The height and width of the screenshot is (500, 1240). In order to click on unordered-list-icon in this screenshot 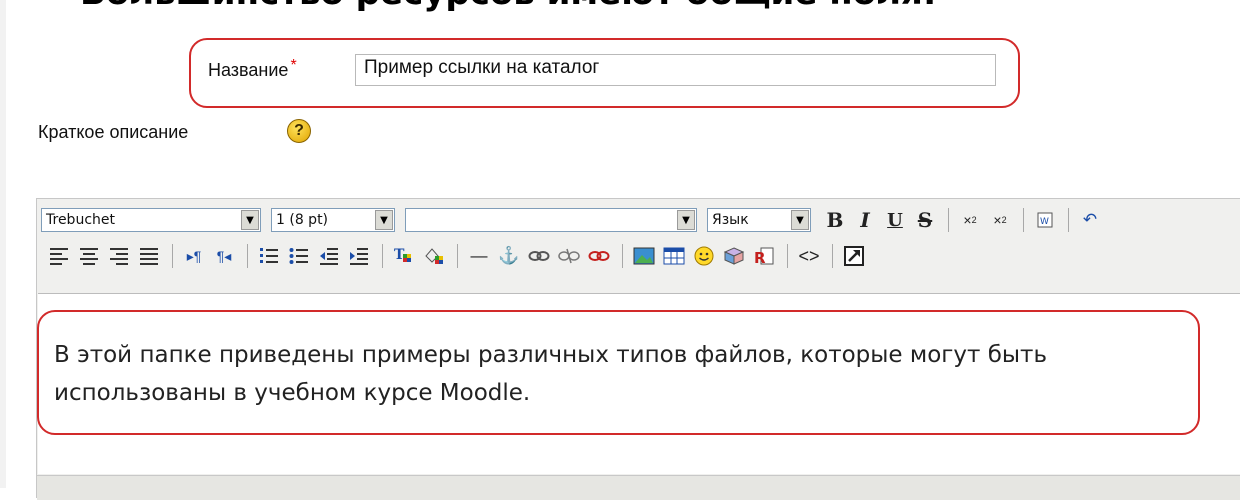, I will do `click(299, 256)`.